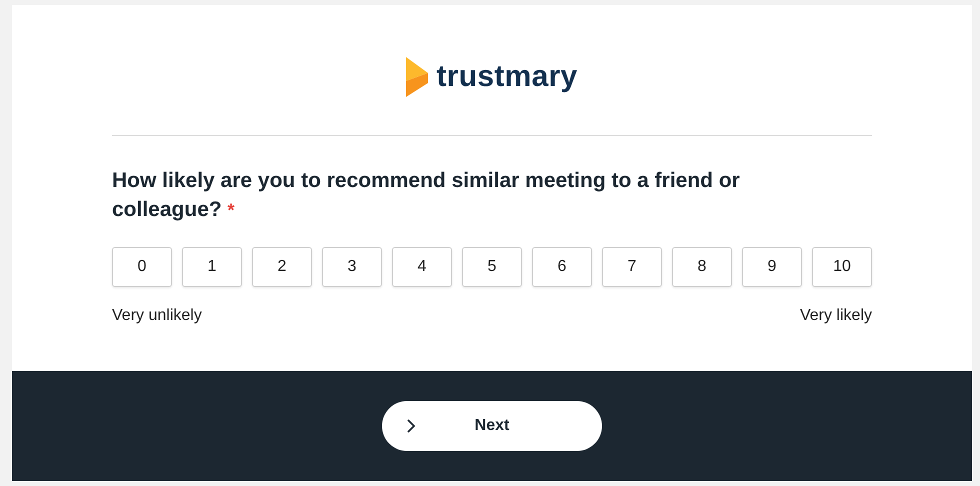  What do you see at coordinates (426, 195) in the screenshot?
I see `question-text: How likely are you to recommend similar meeting to a friend or colleague? *` at bounding box center [426, 195].